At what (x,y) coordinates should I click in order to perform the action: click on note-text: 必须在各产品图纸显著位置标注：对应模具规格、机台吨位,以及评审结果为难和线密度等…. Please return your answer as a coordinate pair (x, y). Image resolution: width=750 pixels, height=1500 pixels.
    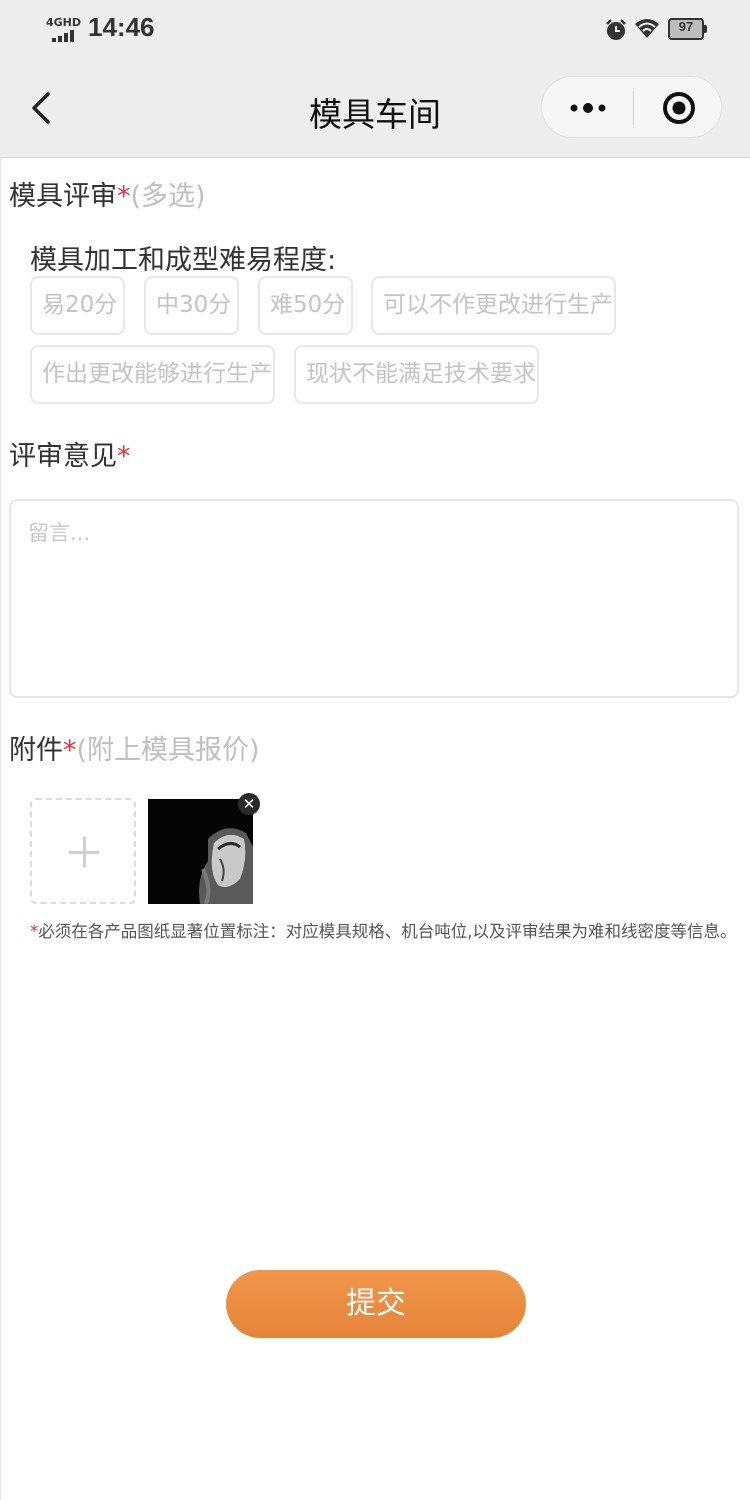
    Looking at the image, I should click on (387, 931).